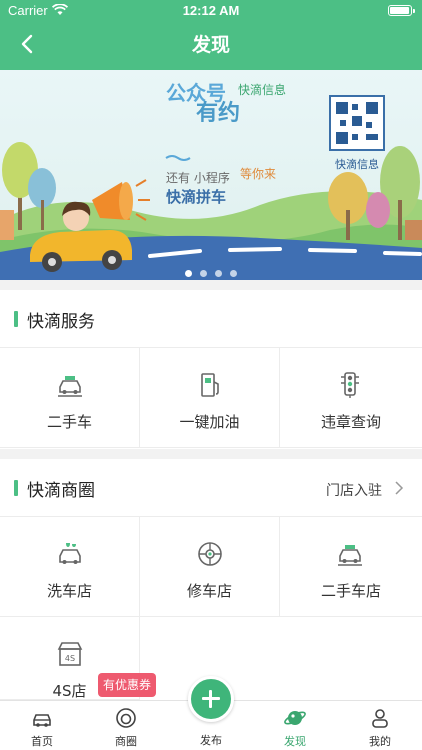 The image size is (422, 750). I want to click on service-label: 二手车, so click(69, 422).